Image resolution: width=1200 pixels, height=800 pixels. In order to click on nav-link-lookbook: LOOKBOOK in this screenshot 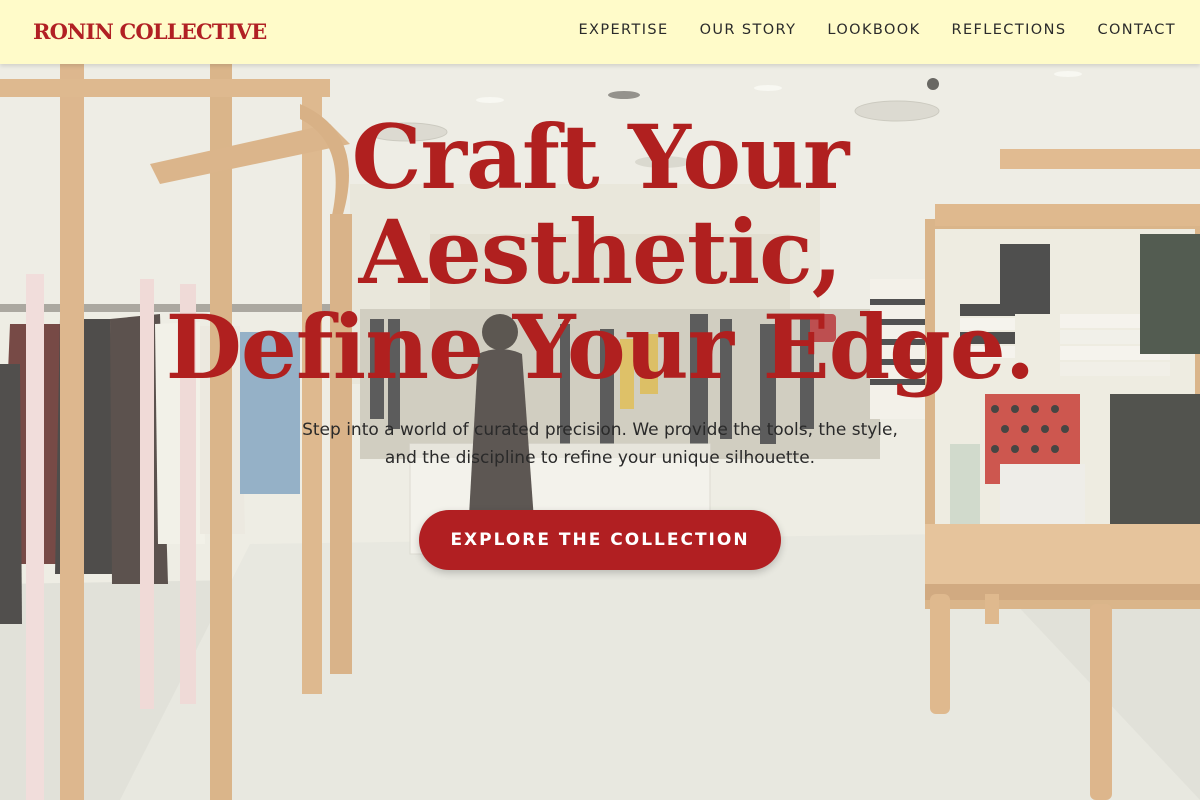, I will do `click(873, 30)`.